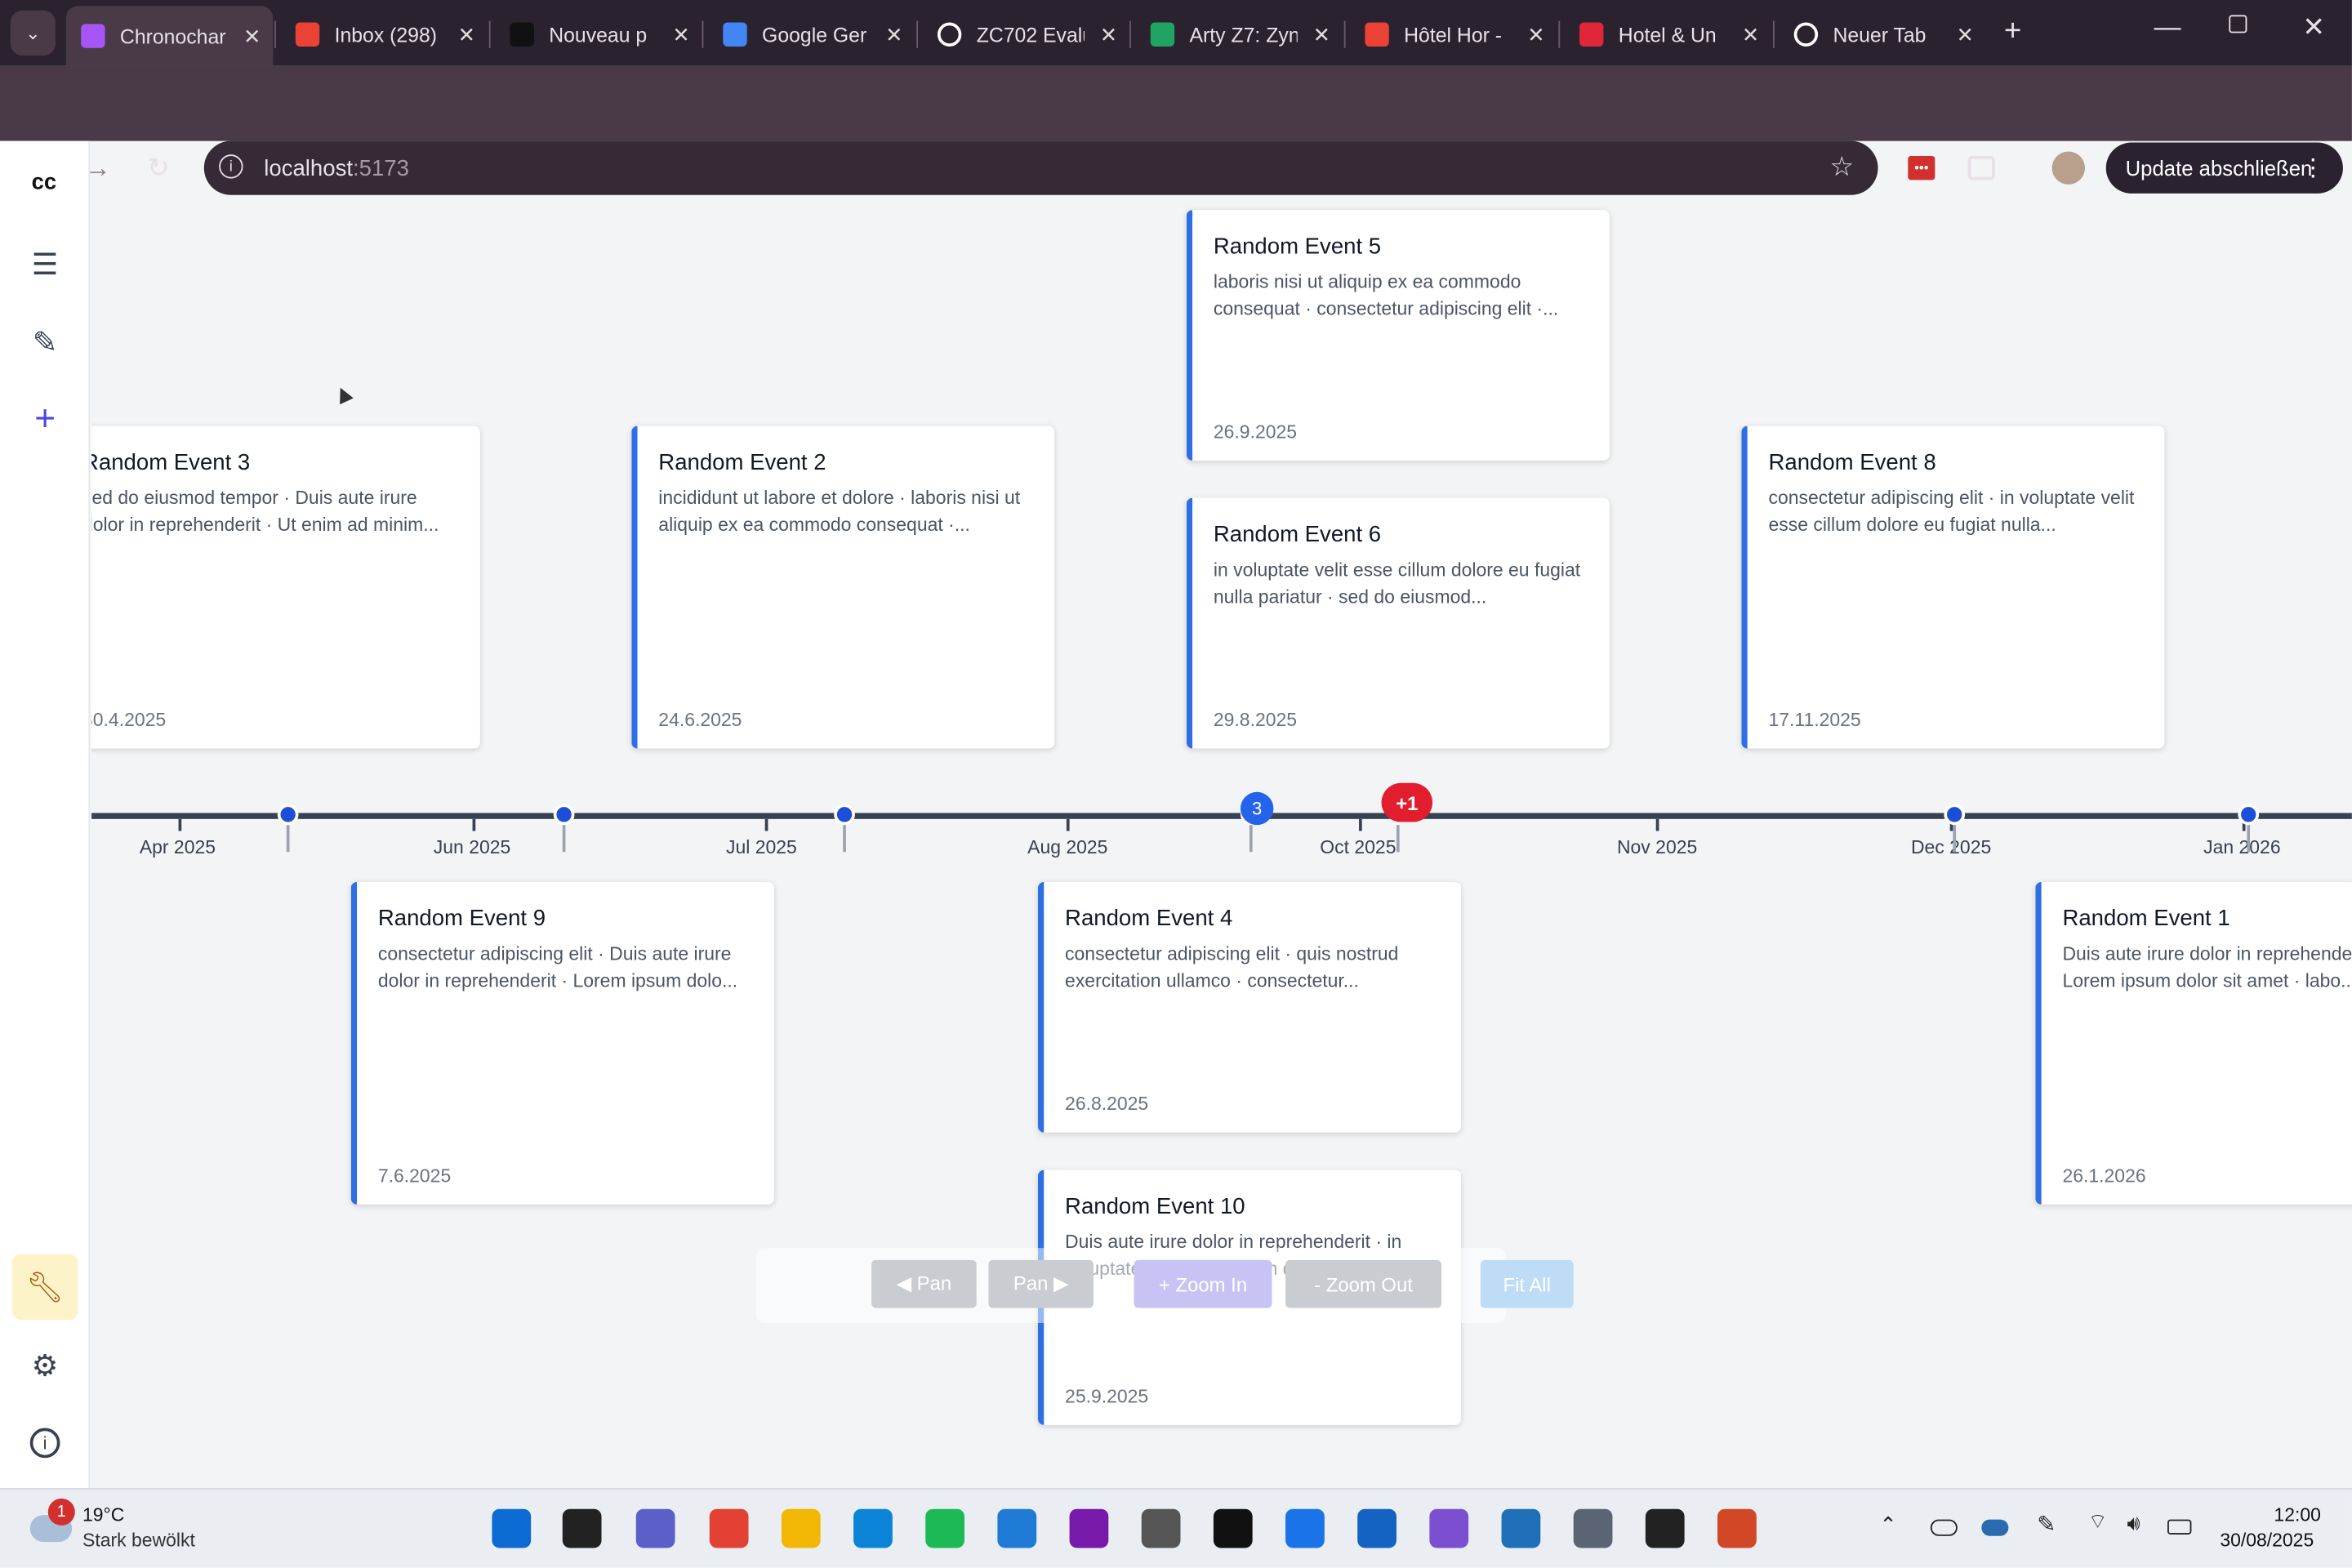 This screenshot has height=1568, width=2352. I want to click on event-title: Random Event 3, so click(171, 463).